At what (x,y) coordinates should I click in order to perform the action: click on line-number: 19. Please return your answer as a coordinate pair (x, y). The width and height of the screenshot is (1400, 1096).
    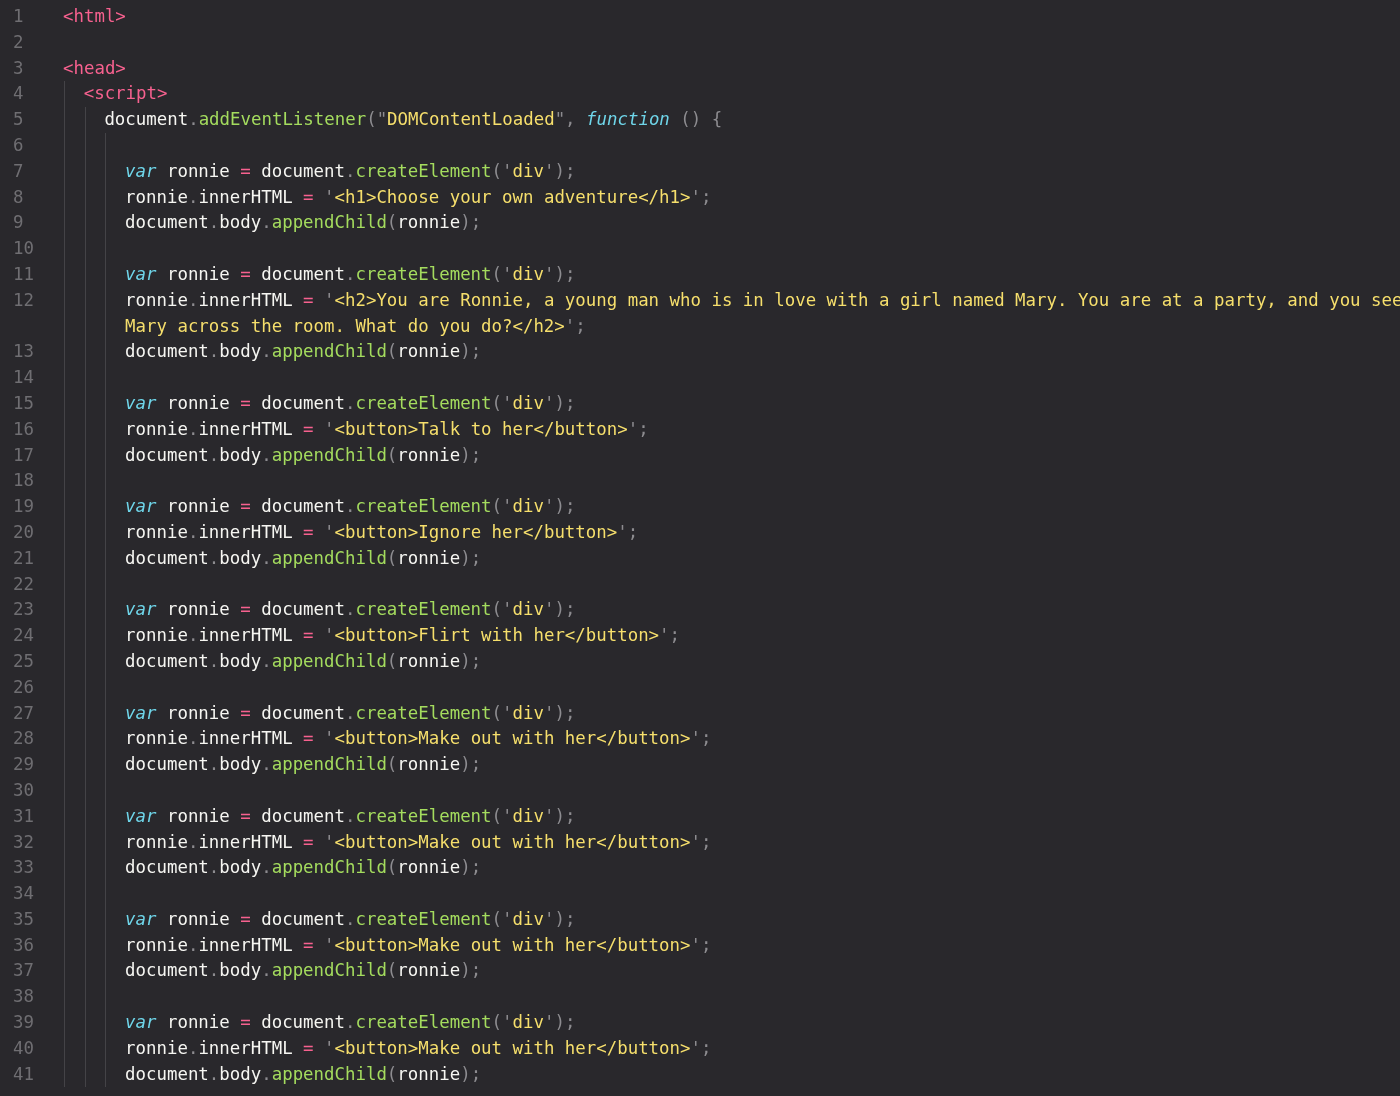
    Looking at the image, I should click on (23, 507).